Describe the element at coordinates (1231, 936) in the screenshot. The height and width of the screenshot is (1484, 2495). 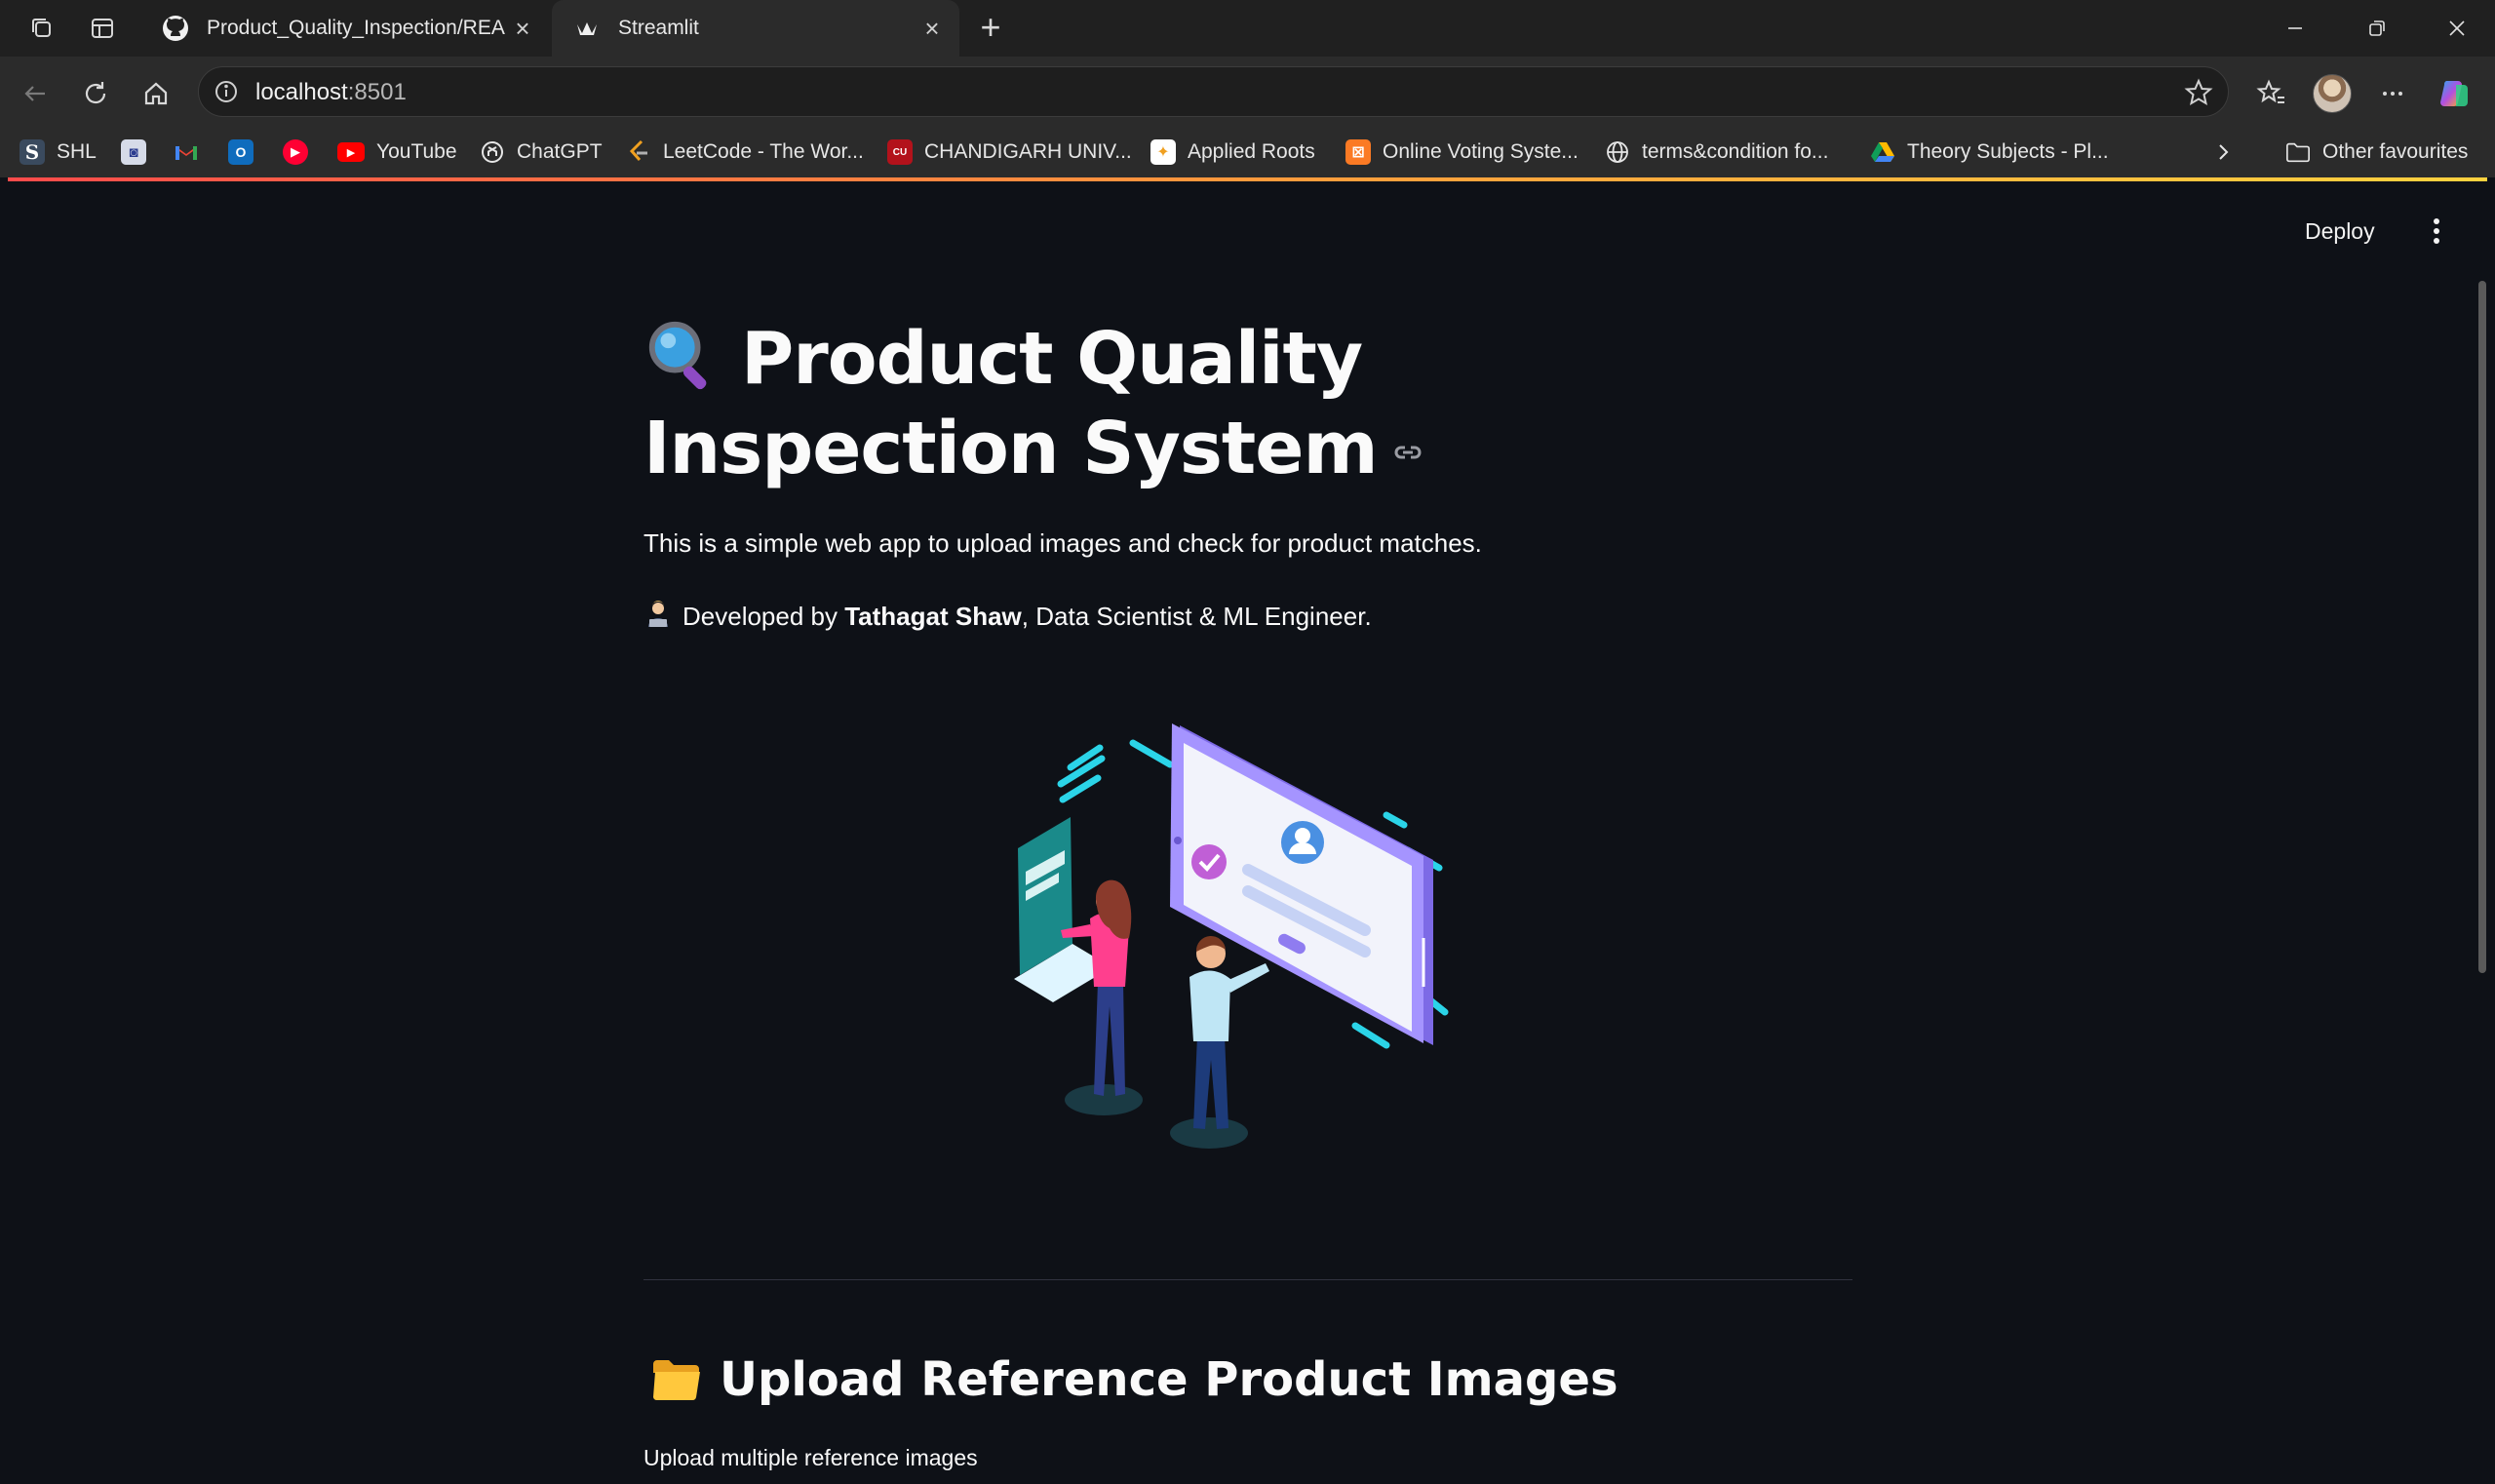
I see `inspection-illustration` at that location.